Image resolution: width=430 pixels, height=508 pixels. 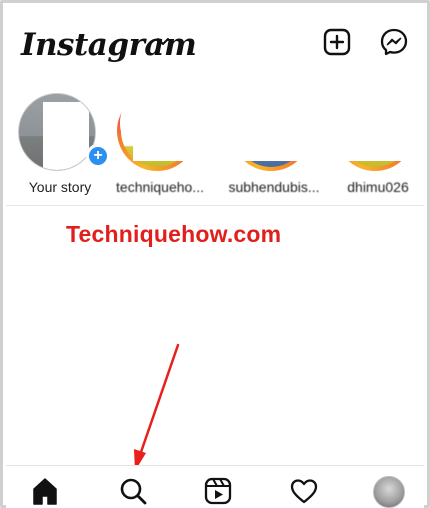 I want to click on own-story-avatar, so click(x=57, y=132).